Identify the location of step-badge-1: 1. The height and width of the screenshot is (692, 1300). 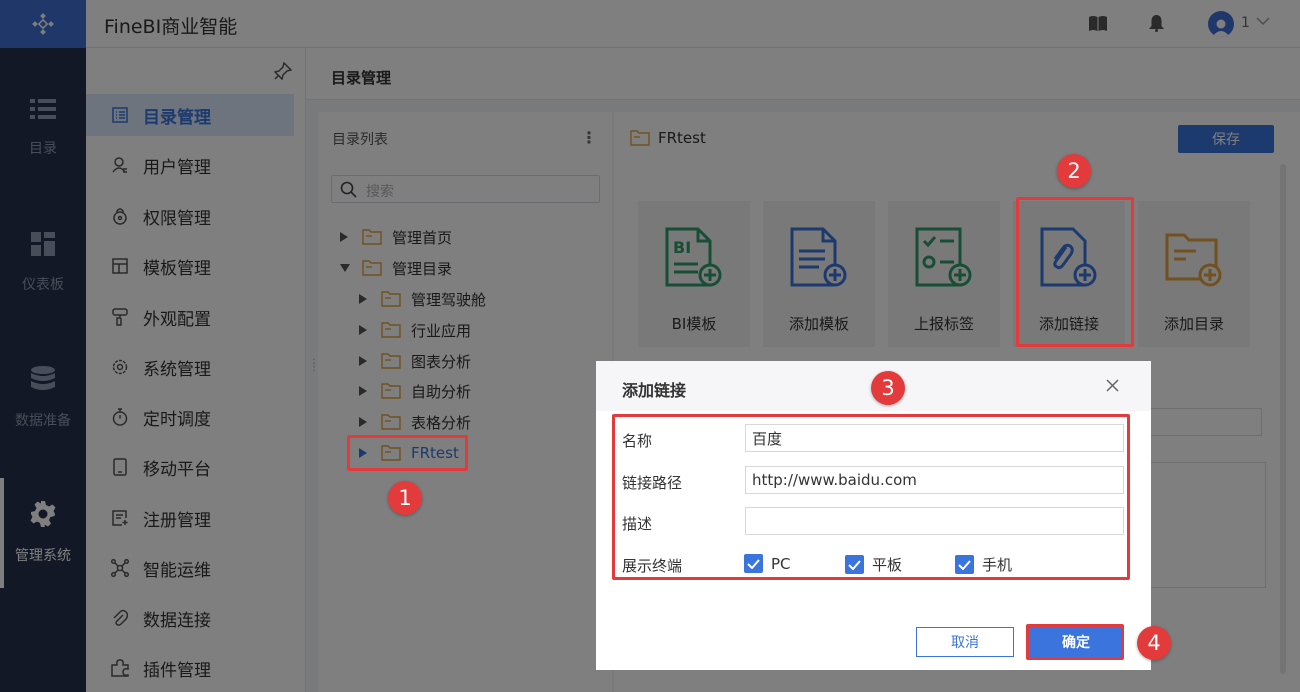
(405, 498).